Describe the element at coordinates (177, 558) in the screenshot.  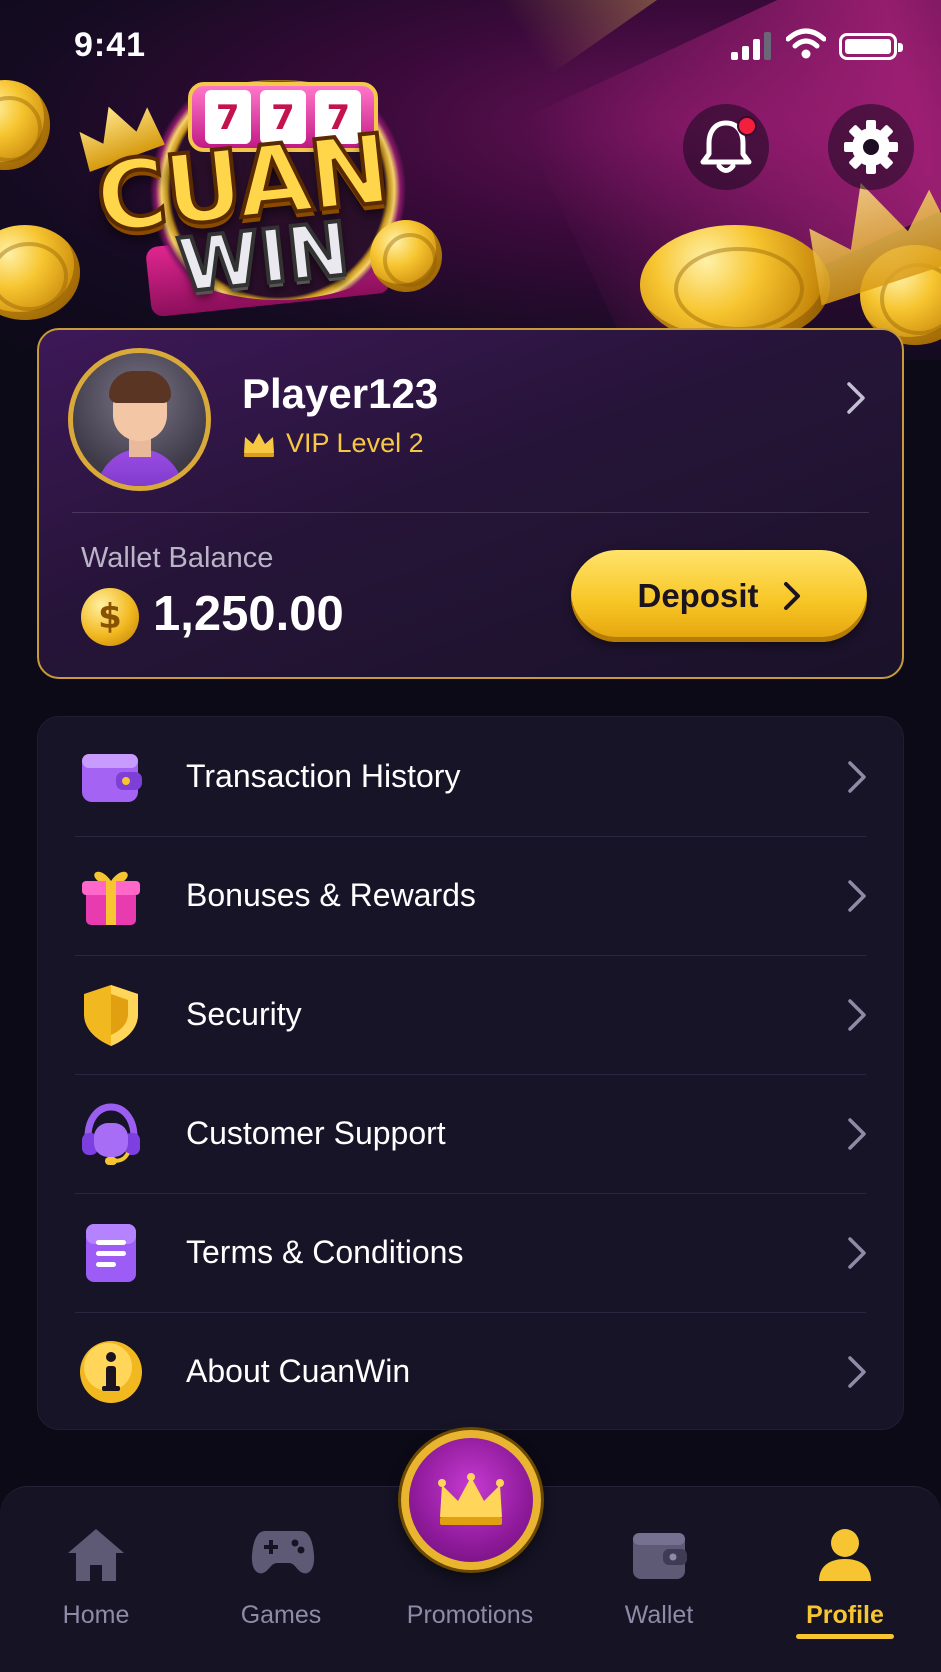
I see `wallet-balance-label: Wallet Balance` at that location.